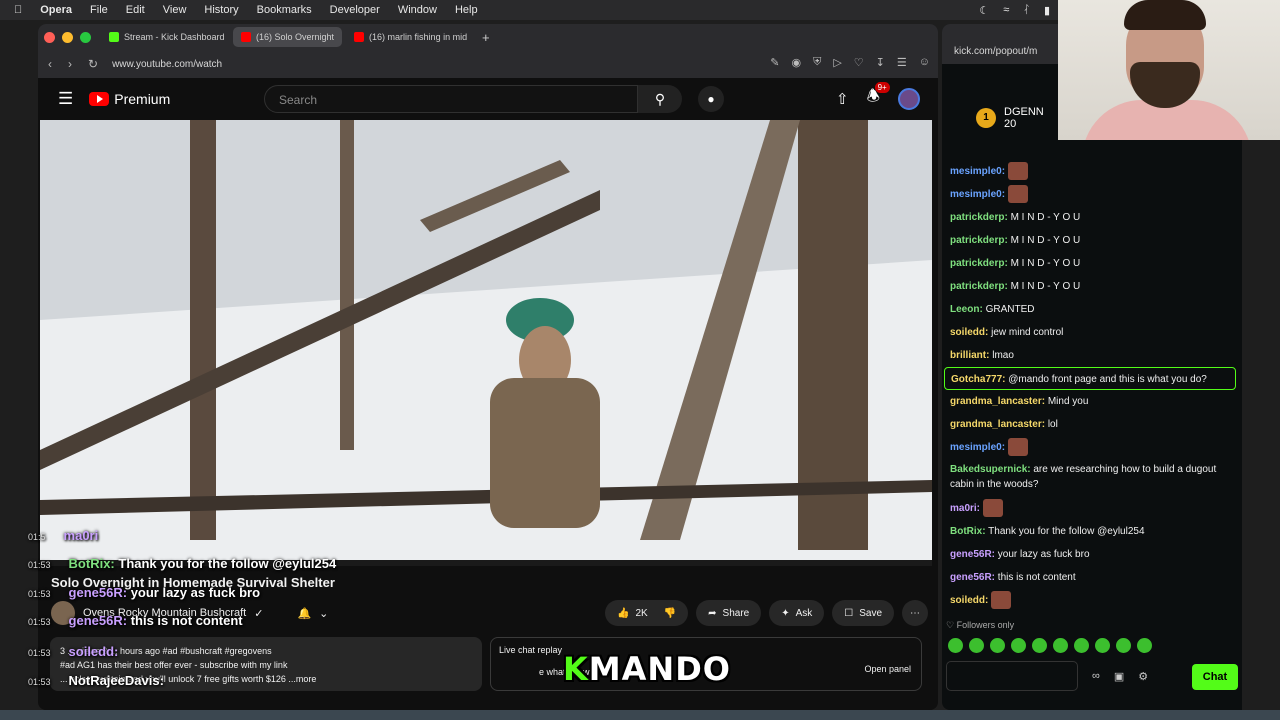  Describe the element at coordinates (797, 613) in the screenshot. I see `ask-button: ✦ Ask` at that location.